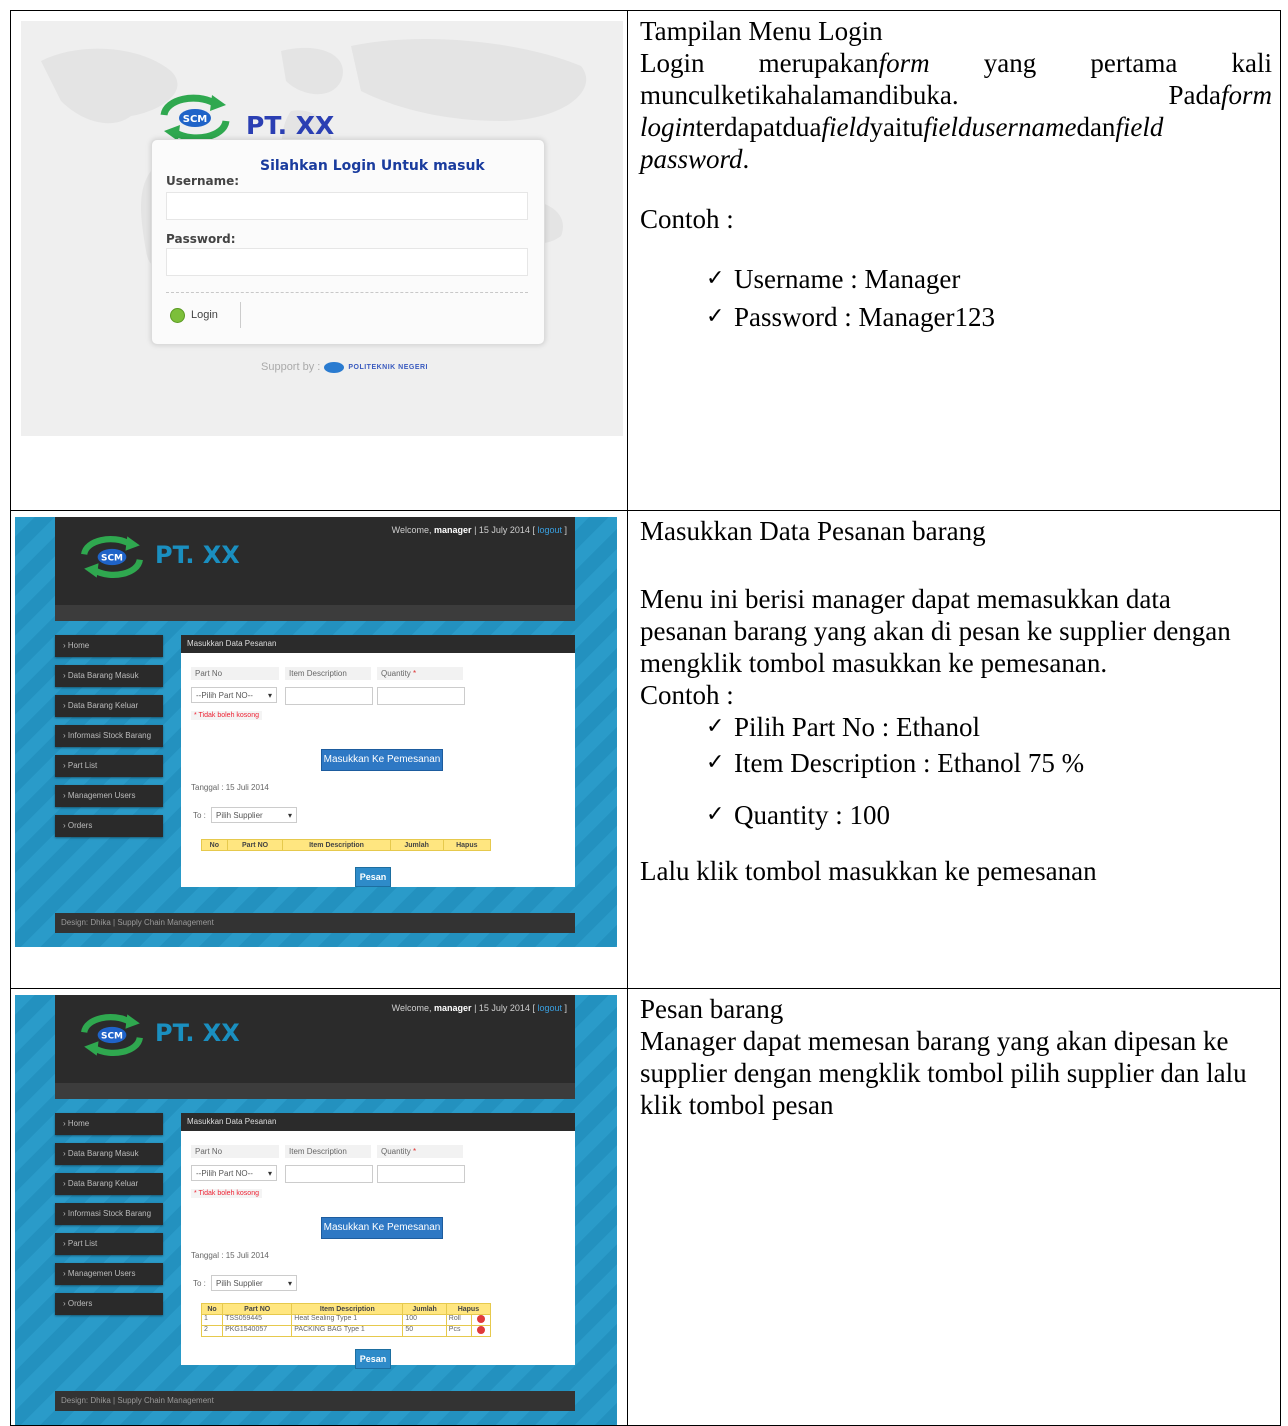  What do you see at coordinates (257, 1331) in the screenshot?
I see `table-cell: PKG1540057` at bounding box center [257, 1331].